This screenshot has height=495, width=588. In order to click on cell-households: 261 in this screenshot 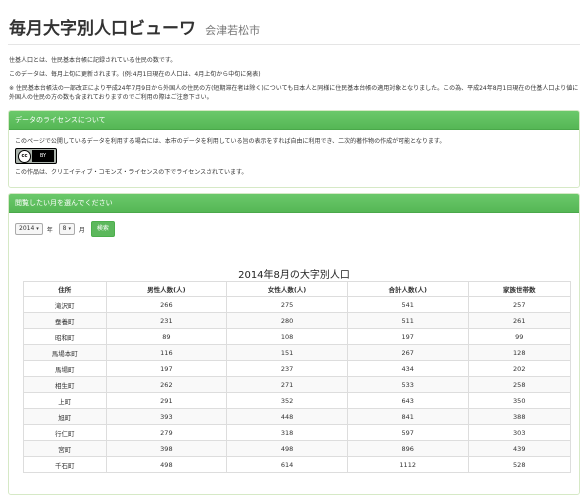, I will do `click(519, 320)`.